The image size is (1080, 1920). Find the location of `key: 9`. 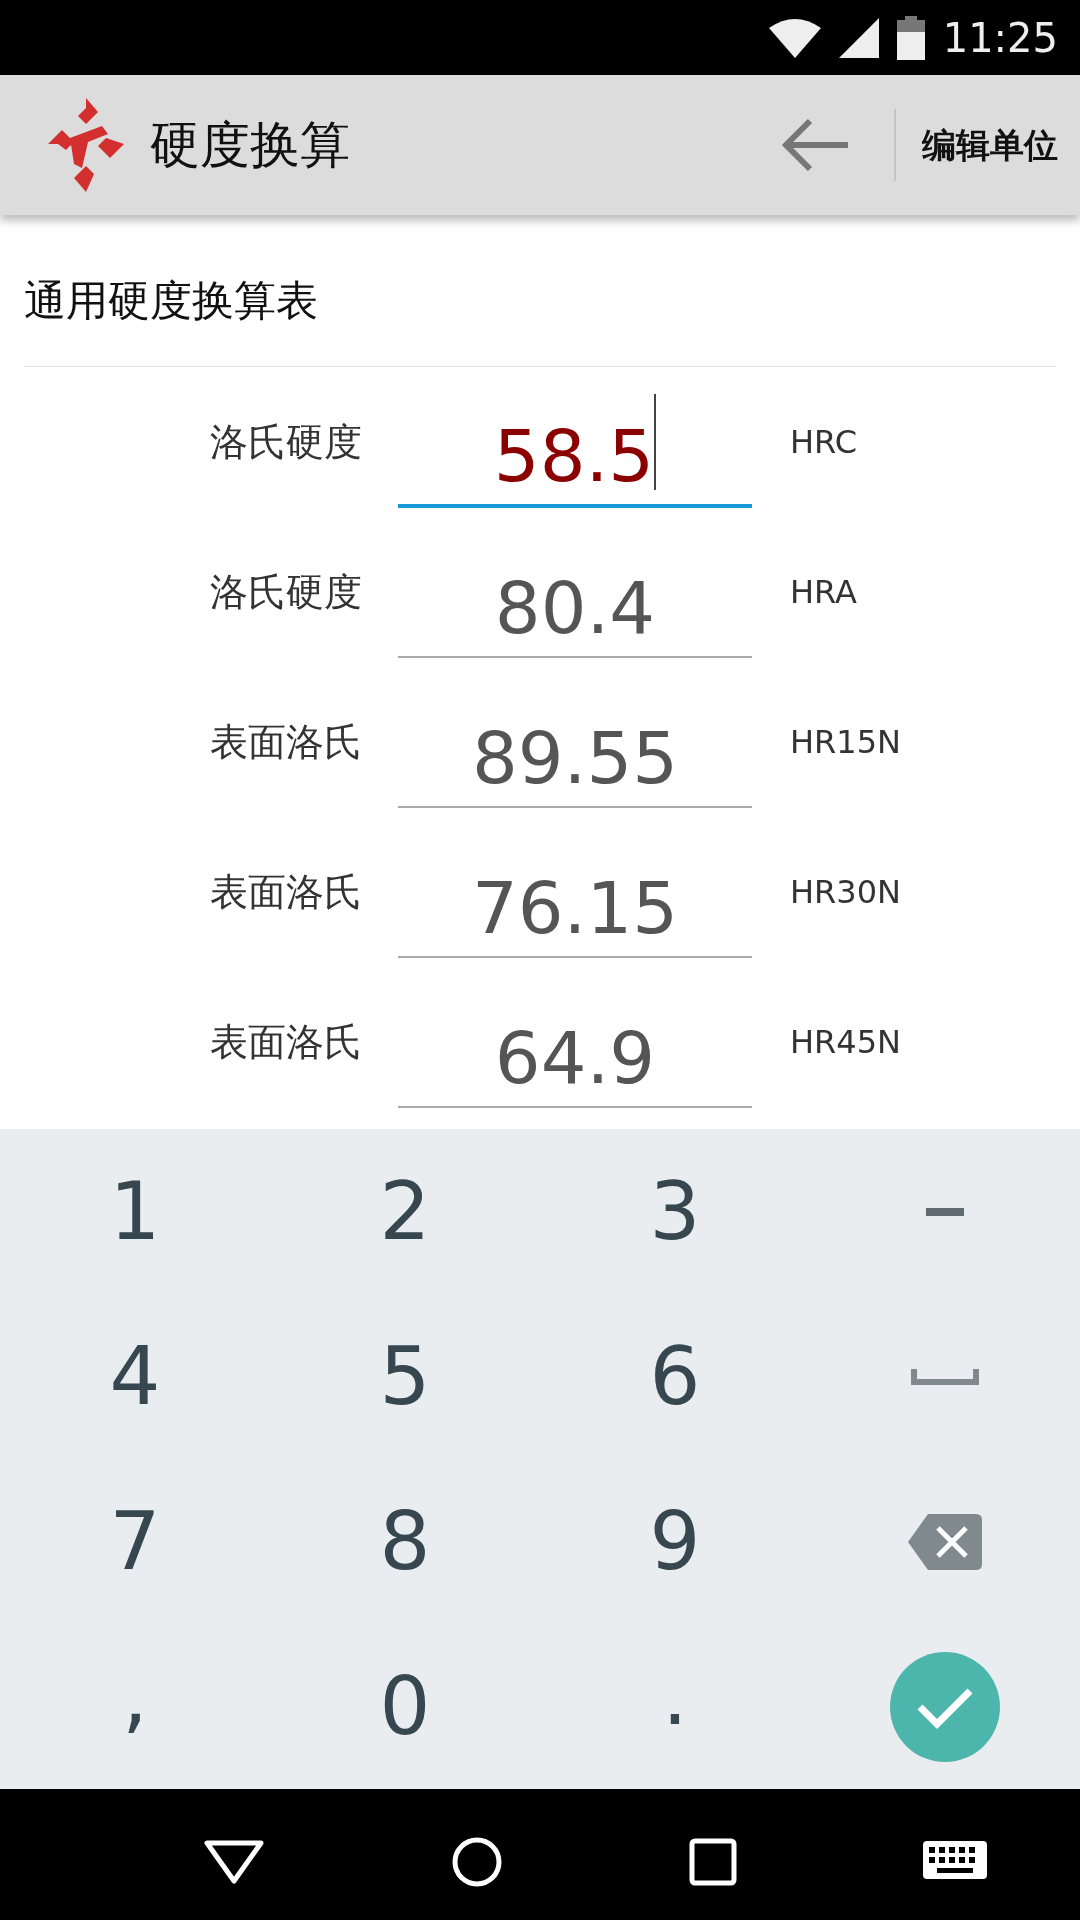

key: 9 is located at coordinates (675, 1541).